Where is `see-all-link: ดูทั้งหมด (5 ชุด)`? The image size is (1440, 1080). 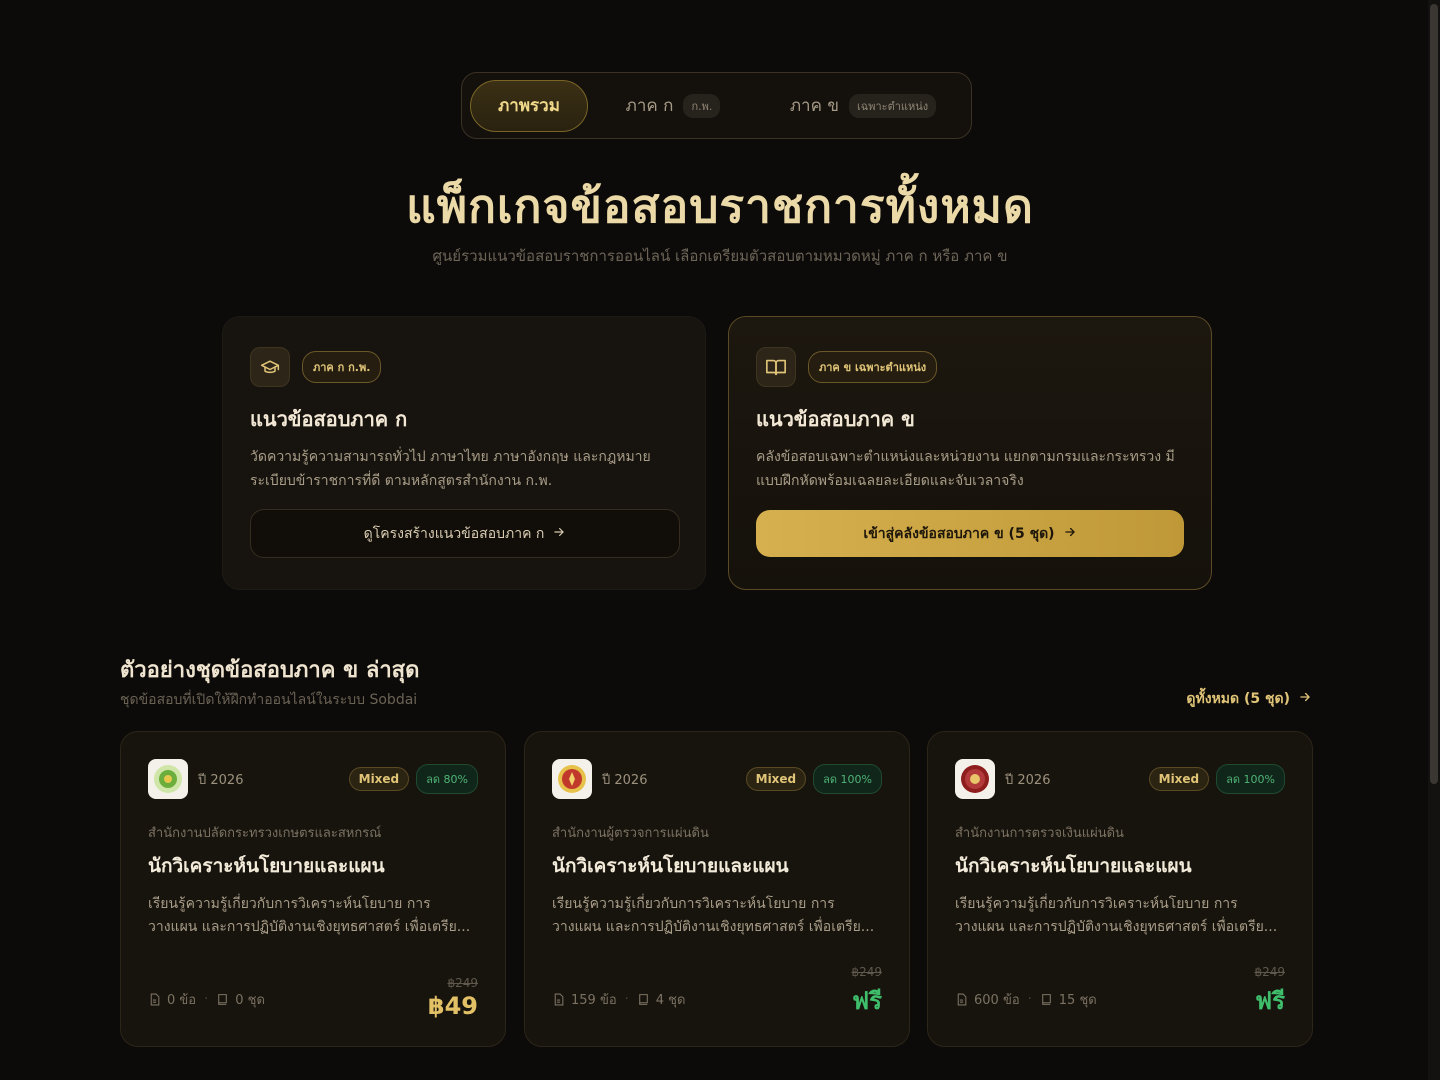 see-all-link: ดูทั้งหมด (5 ชุด) is located at coordinates (1249, 699).